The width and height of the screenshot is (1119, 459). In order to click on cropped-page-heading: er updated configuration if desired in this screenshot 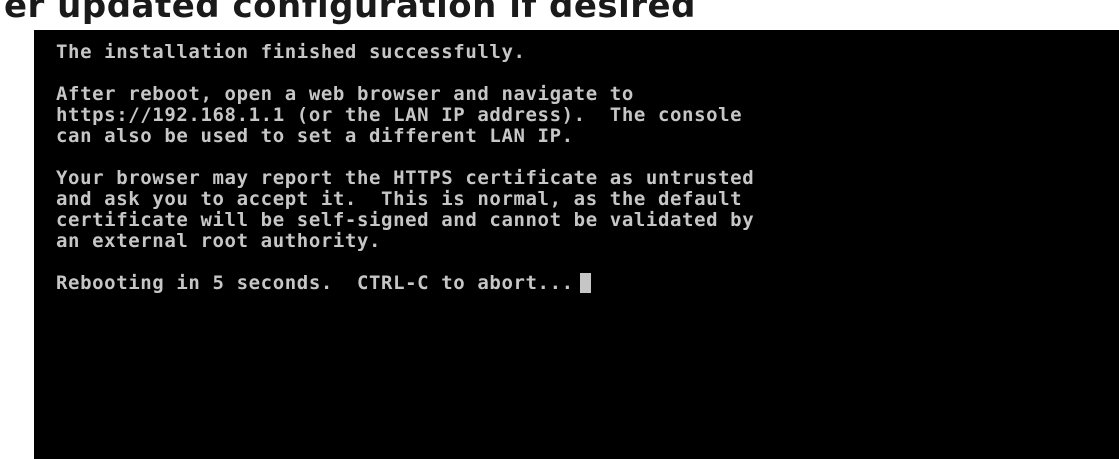, I will do `click(559, 15)`.